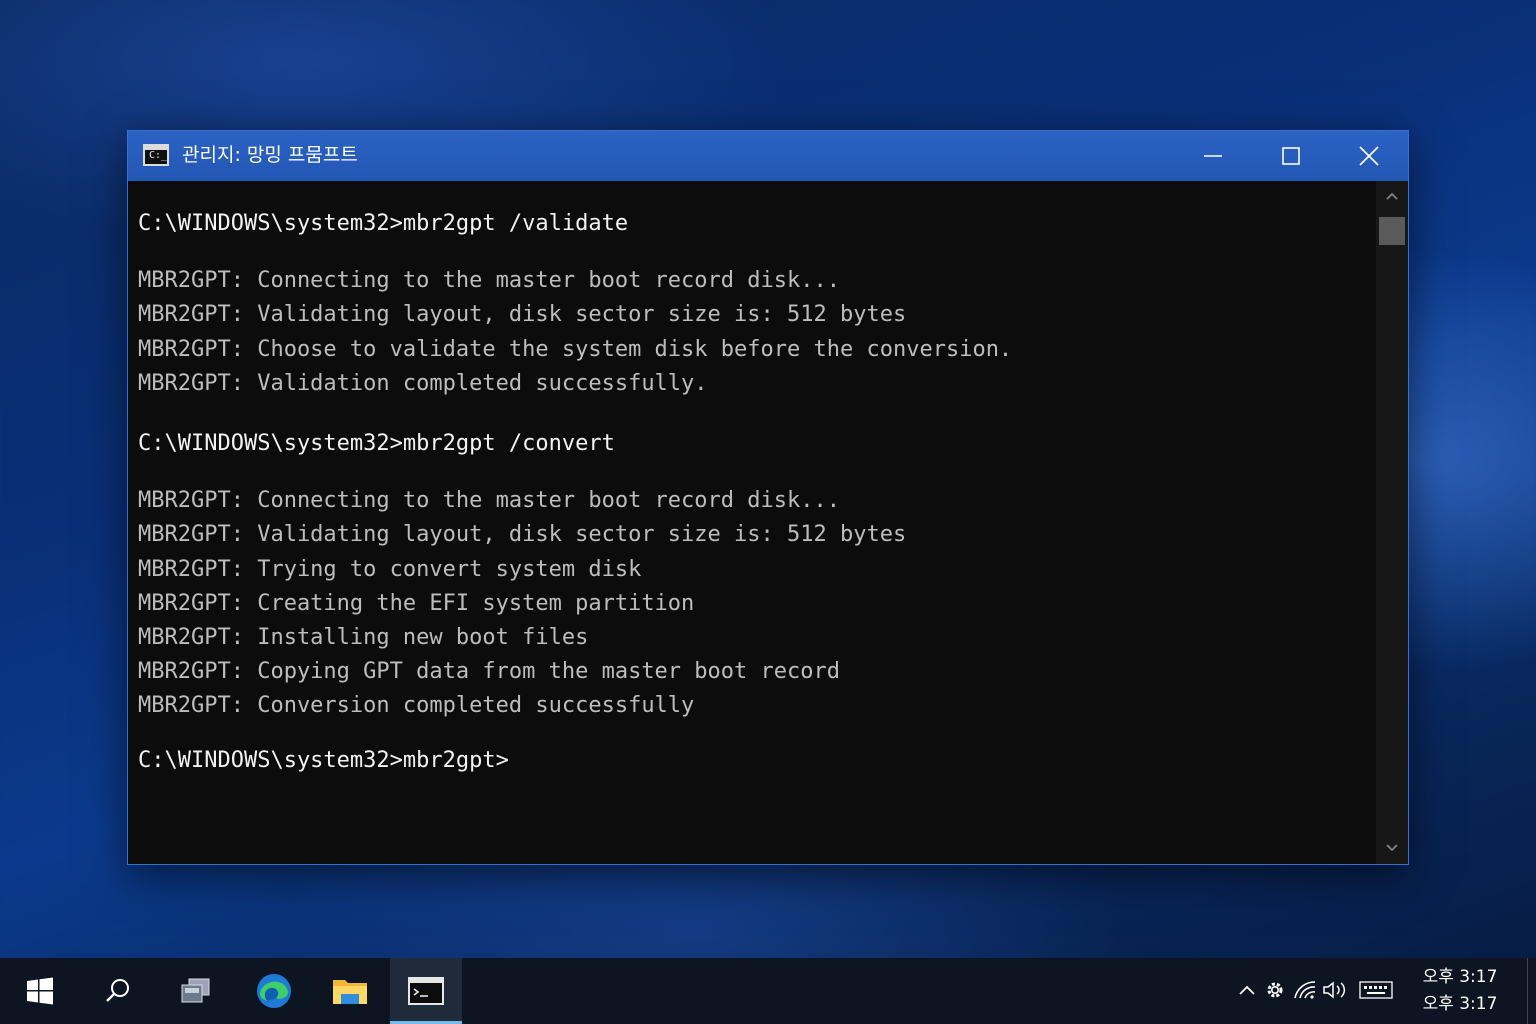 Image resolution: width=1536 pixels, height=1024 pixels. I want to click on command-prompt-taskbar-button, so click(426, 991).